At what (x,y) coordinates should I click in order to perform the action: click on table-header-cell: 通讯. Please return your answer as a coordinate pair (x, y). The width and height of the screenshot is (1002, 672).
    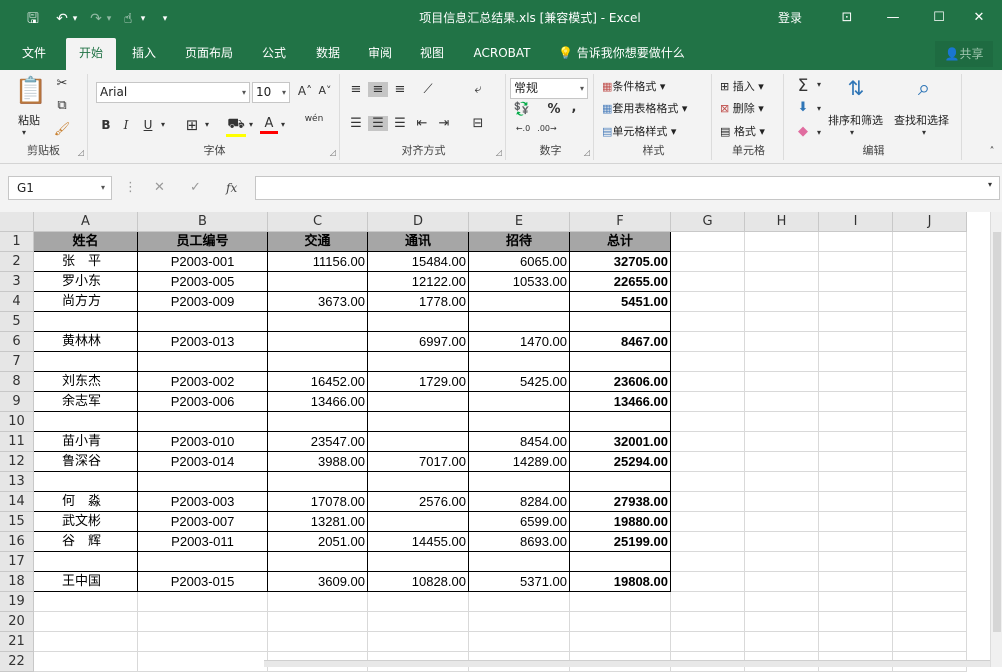
    Looking at the image, I should click on (418, 242).